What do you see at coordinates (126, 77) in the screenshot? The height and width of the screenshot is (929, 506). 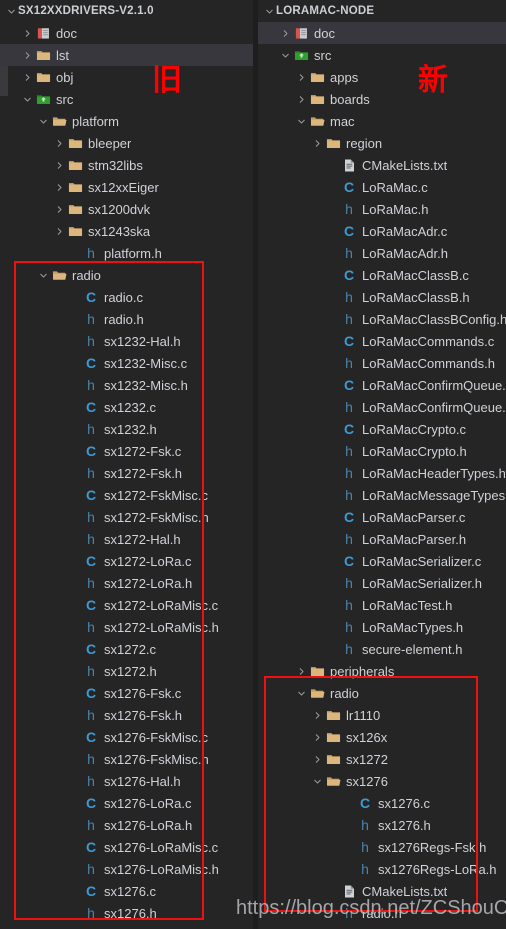 I see `tree-item: obj` at bounding box center [126, 77].